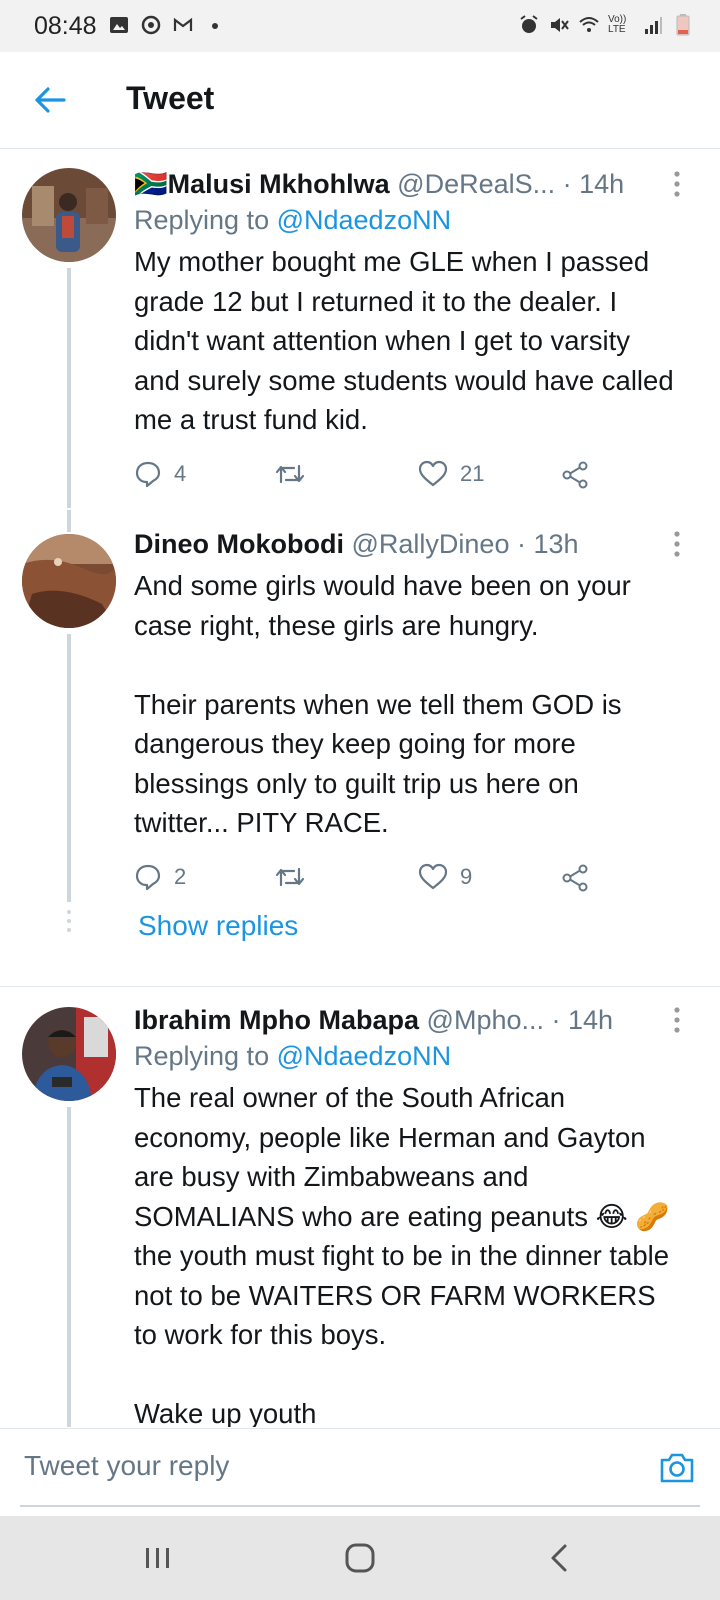 Image resolution: width=720 pixels, height=1600 pixels. What do you see at coordinates (360, 100) in the screenshot?
I see `app-header: Tweet` at bounding box center [360, 100].